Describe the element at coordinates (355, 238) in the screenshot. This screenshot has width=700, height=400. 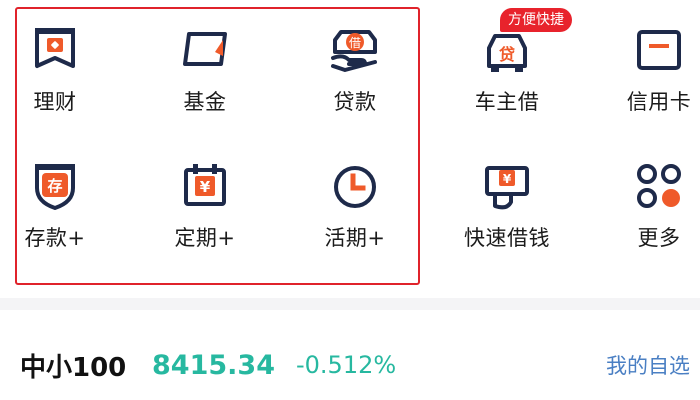
I see `menu-item-label: 活期+` at that location.